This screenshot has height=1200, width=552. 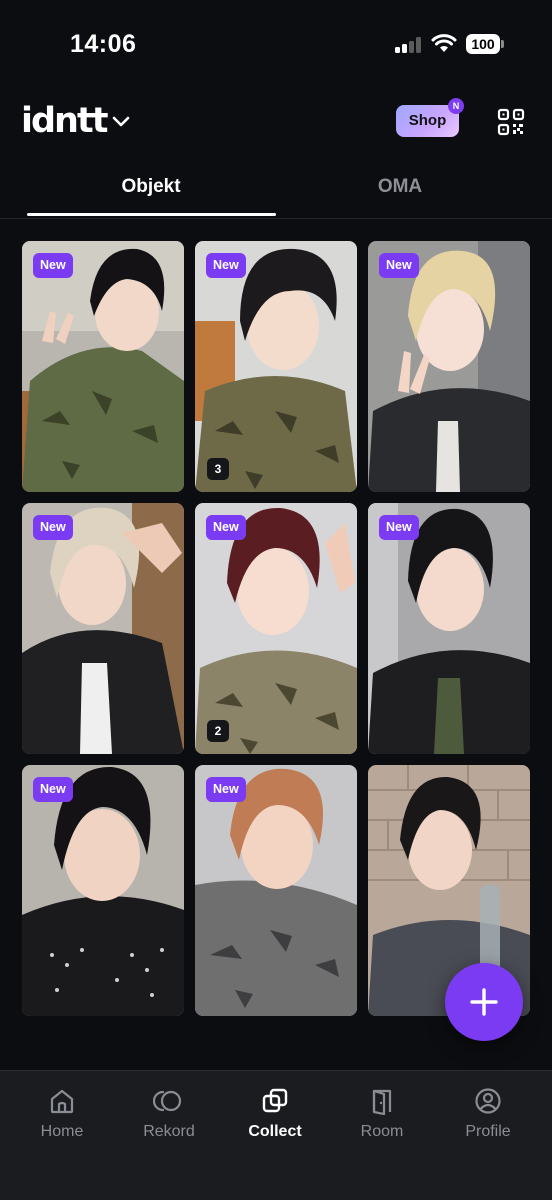 I want to click on profile-icon, so click(x=488, y=1101).